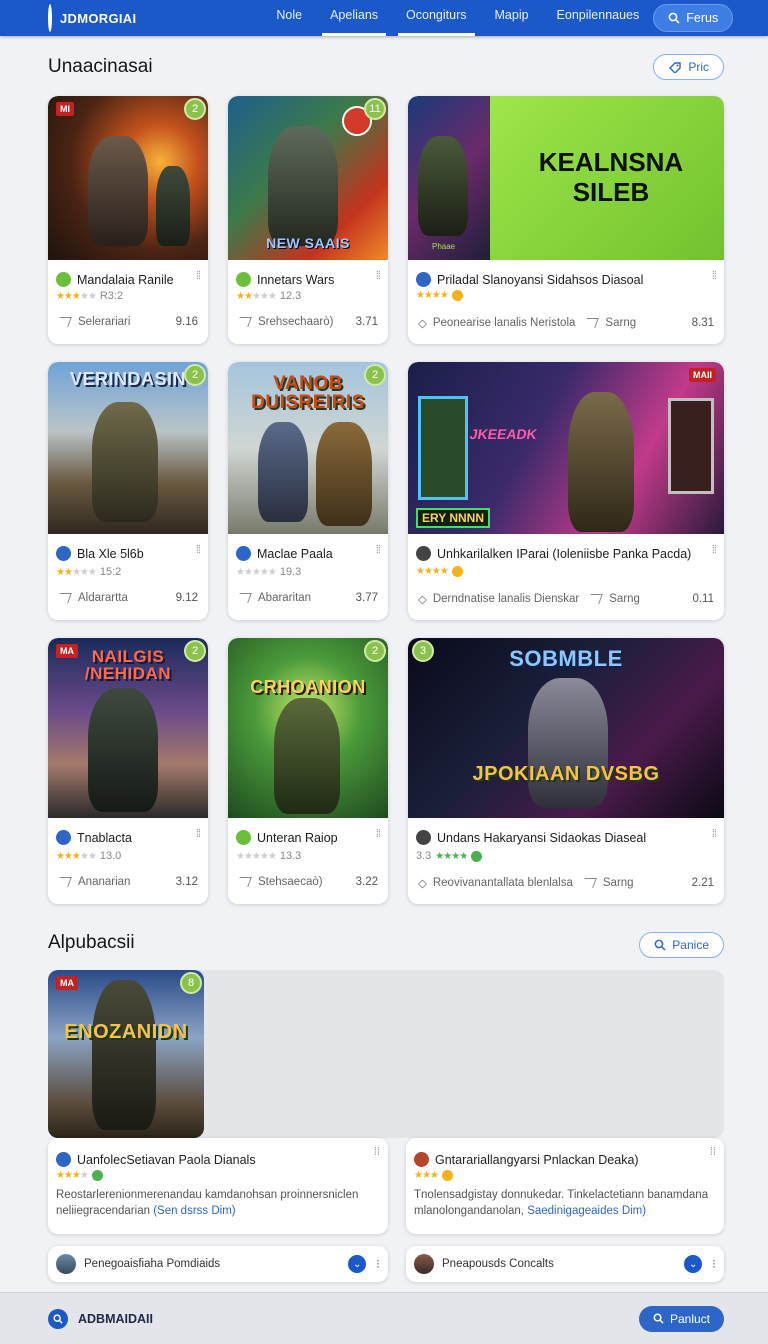 This screenshot has width=768, height=1344. Describe the element at coordinates (366, 882) in the screenshot. I see `score-value: 3.22` at that location.